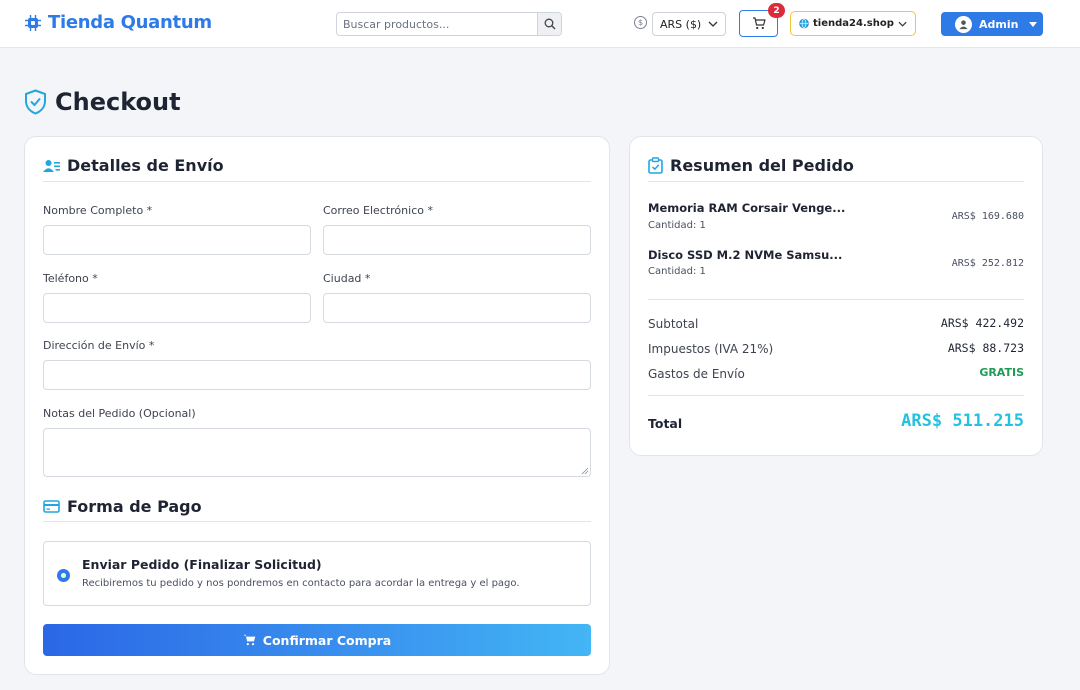 This screenshot has height=690, width=1080. I want to click on shipping-cost-label: Gastos de Envío, so click(696, 374).